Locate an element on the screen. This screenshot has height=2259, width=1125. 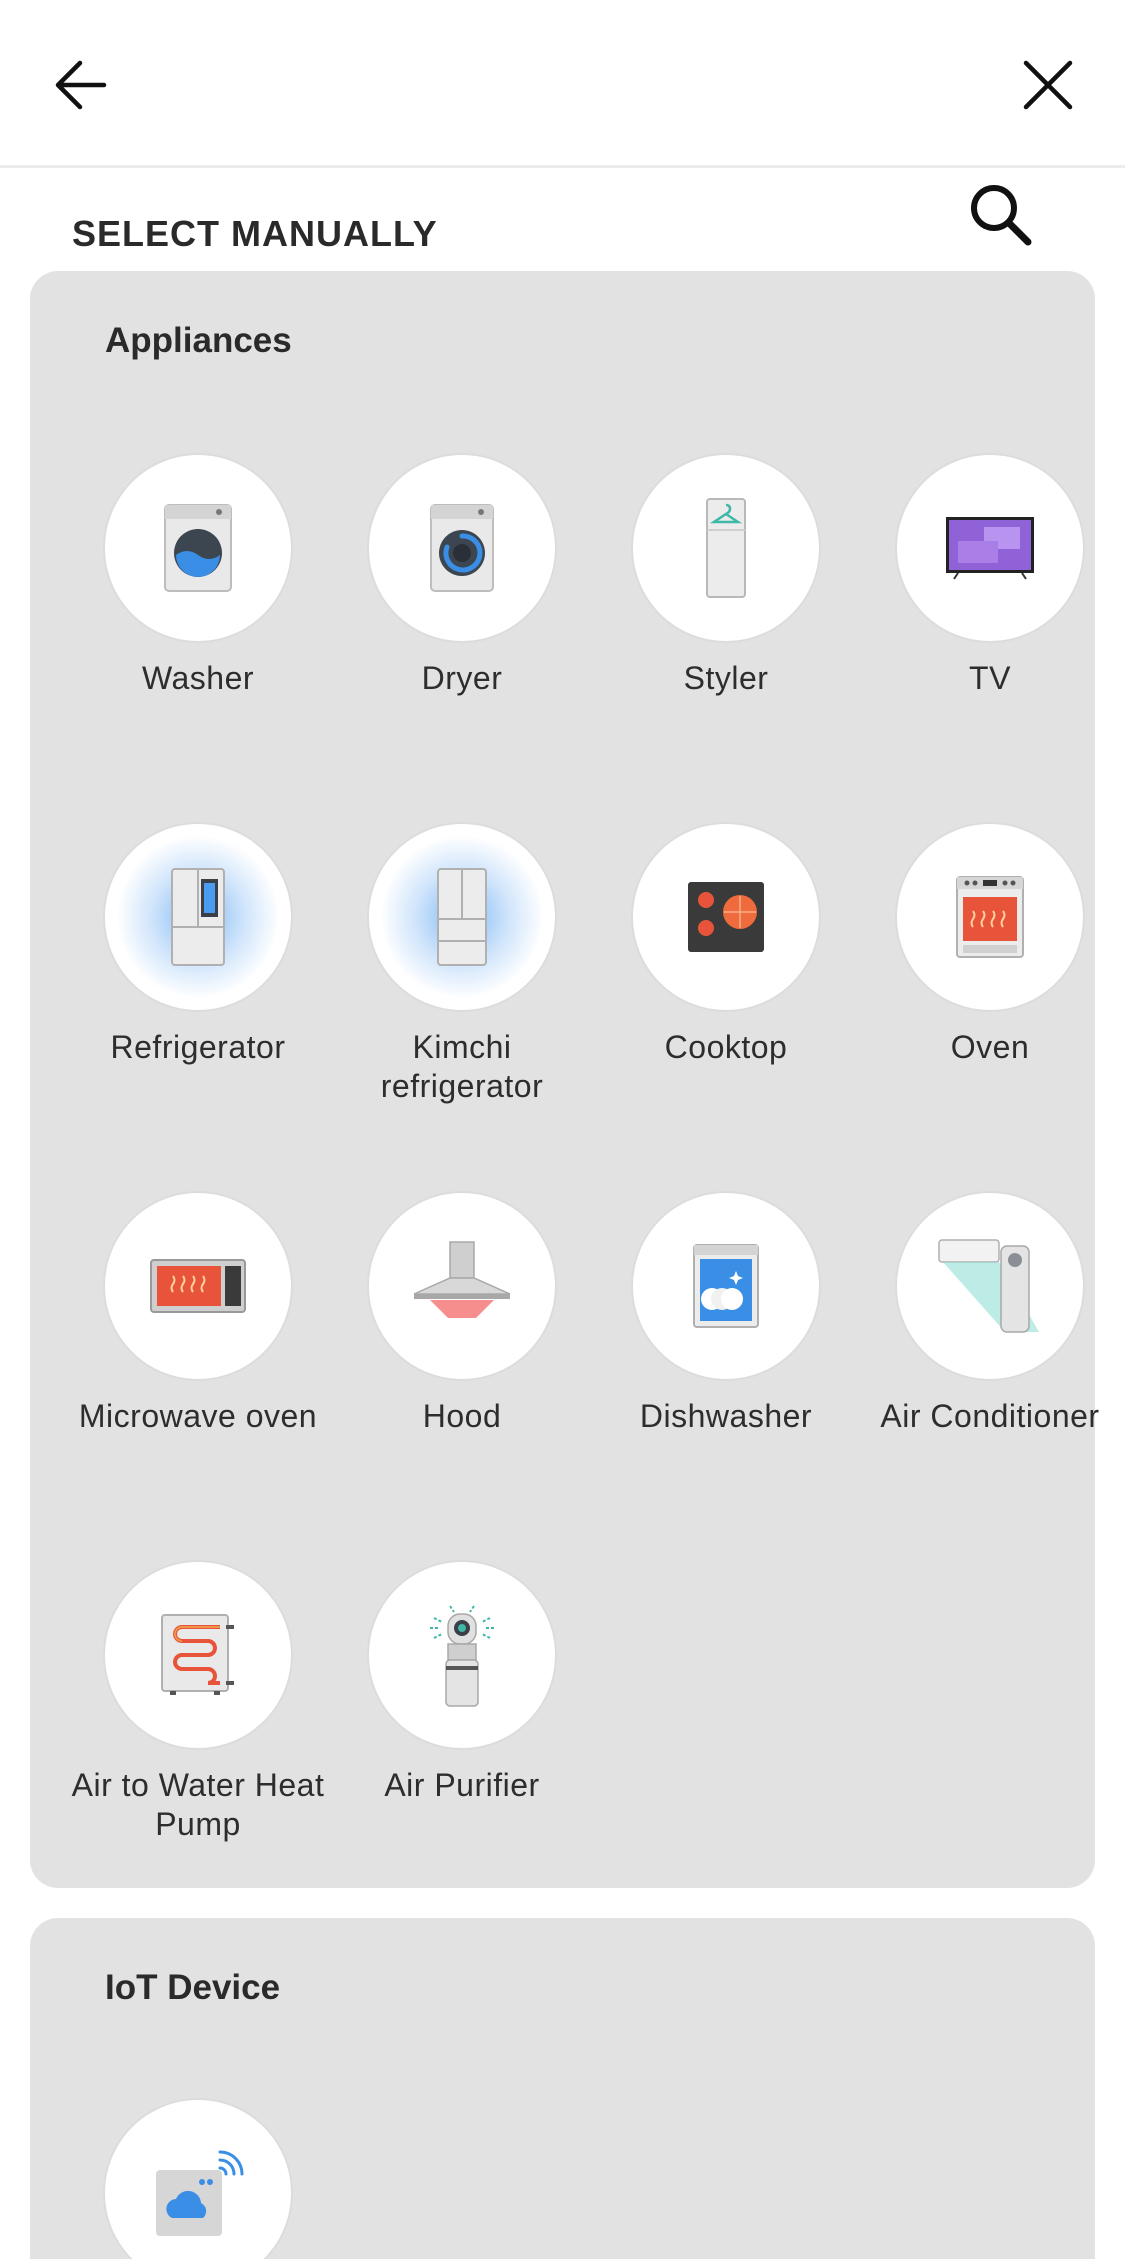
tv-icon is located at coordinates (990, 548).